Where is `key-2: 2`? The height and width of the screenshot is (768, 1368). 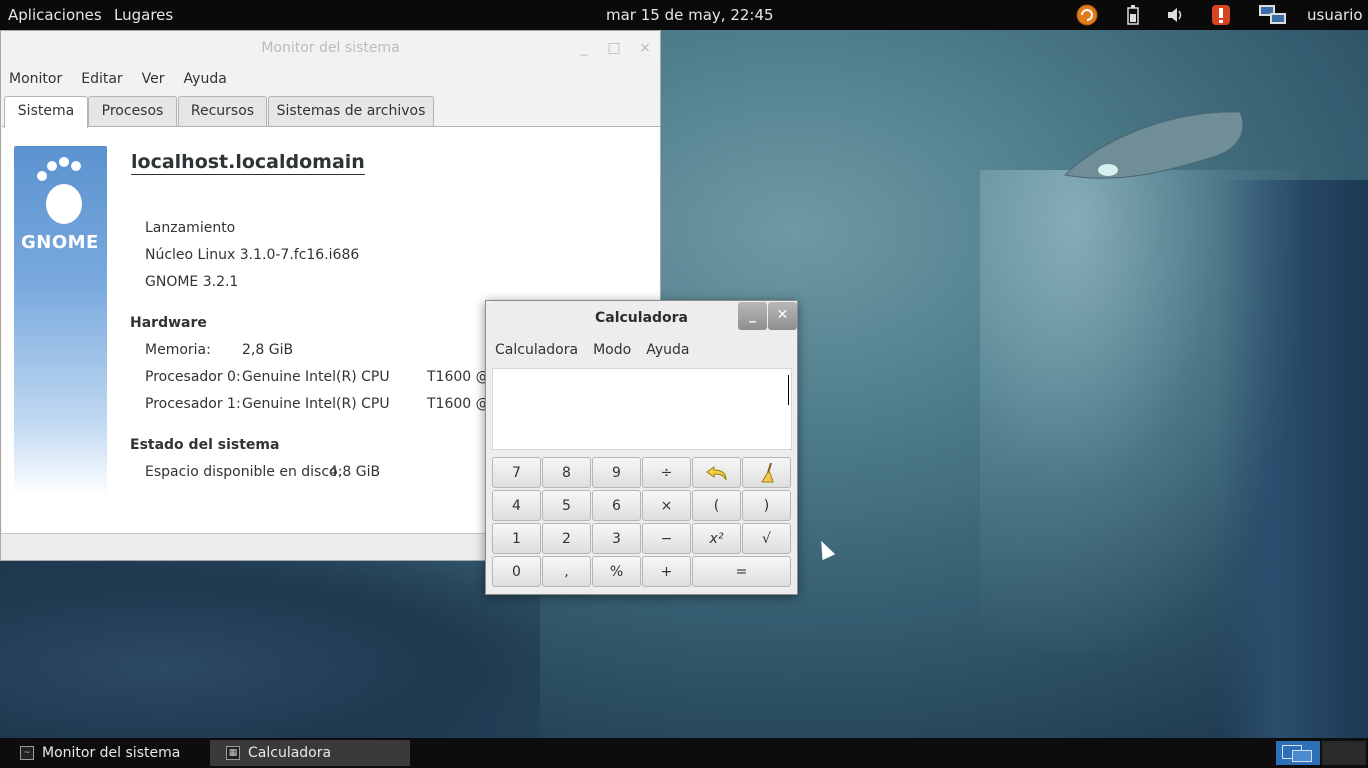 key-2: 2 is located at coordinates (566, 538).